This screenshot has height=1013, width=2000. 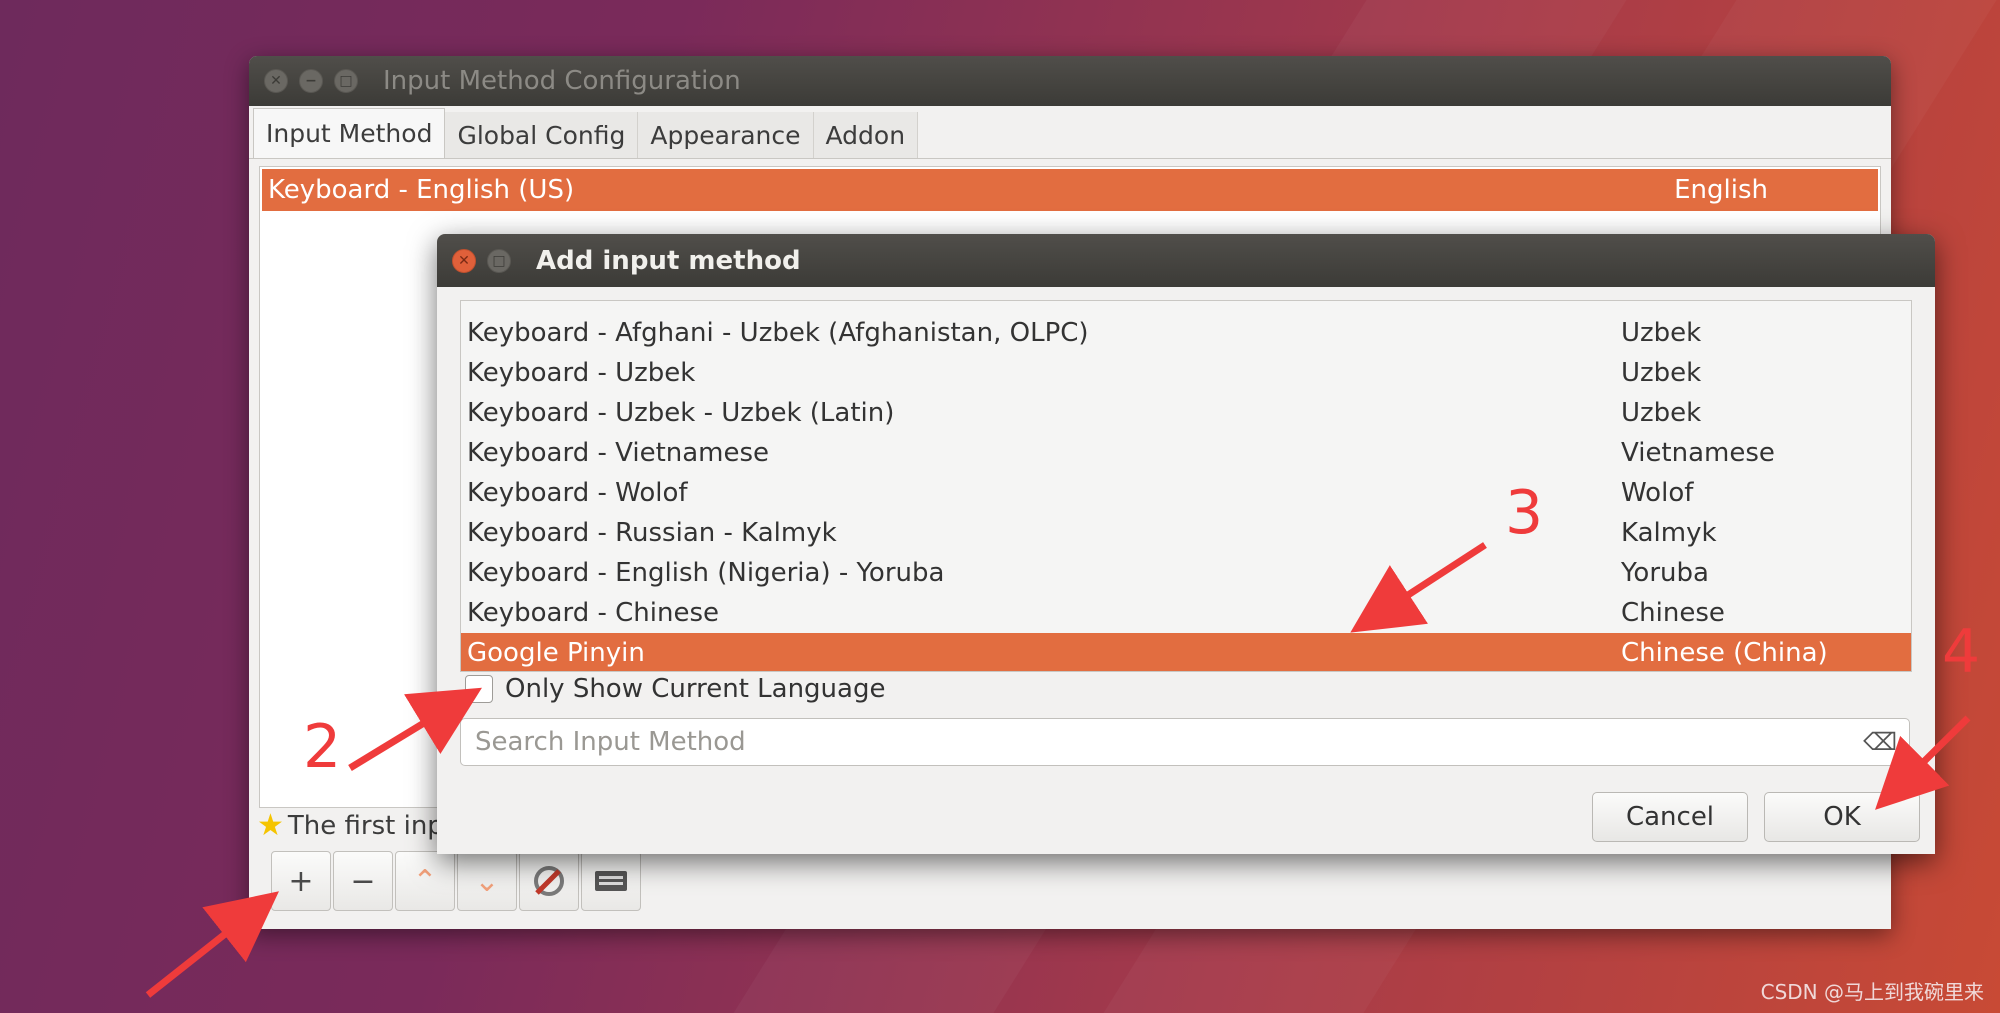 What do you see at coordinates (1961, 652) in the screenshot?
I see `annotation-number: 4` at bounding box center [1961, 652].